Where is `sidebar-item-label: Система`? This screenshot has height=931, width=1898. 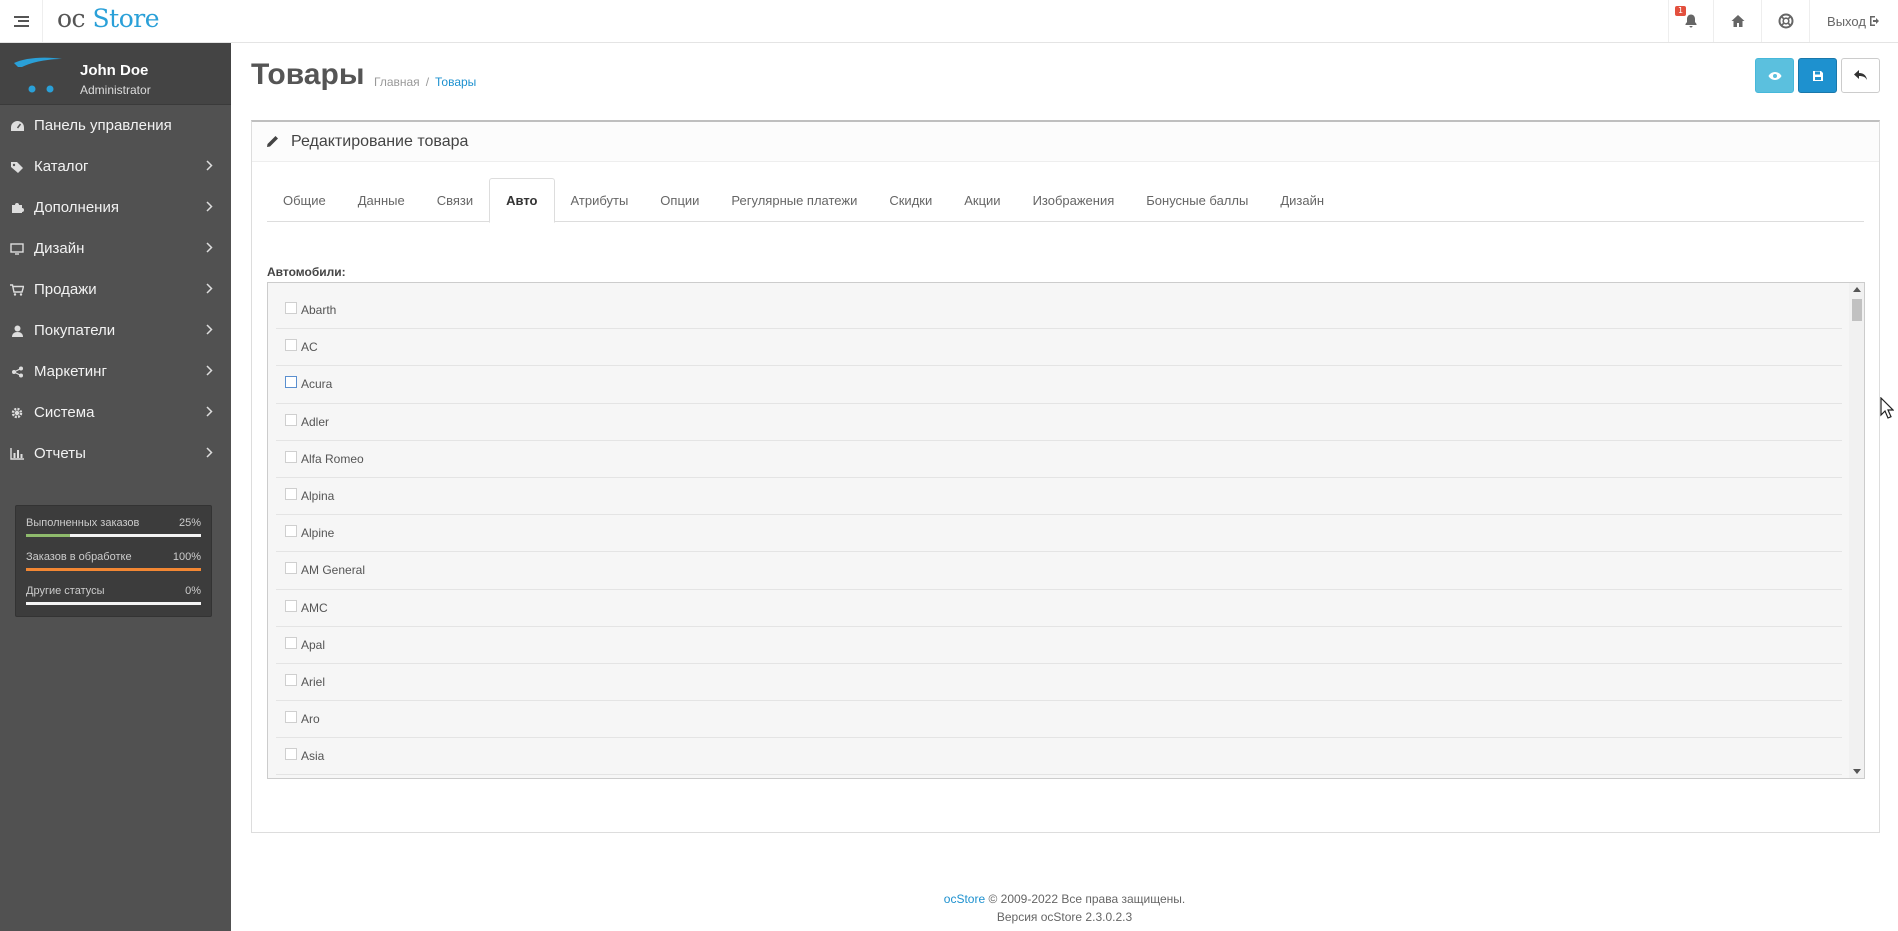
sidebar-item-label: Система is located at coordinates (64, 412).